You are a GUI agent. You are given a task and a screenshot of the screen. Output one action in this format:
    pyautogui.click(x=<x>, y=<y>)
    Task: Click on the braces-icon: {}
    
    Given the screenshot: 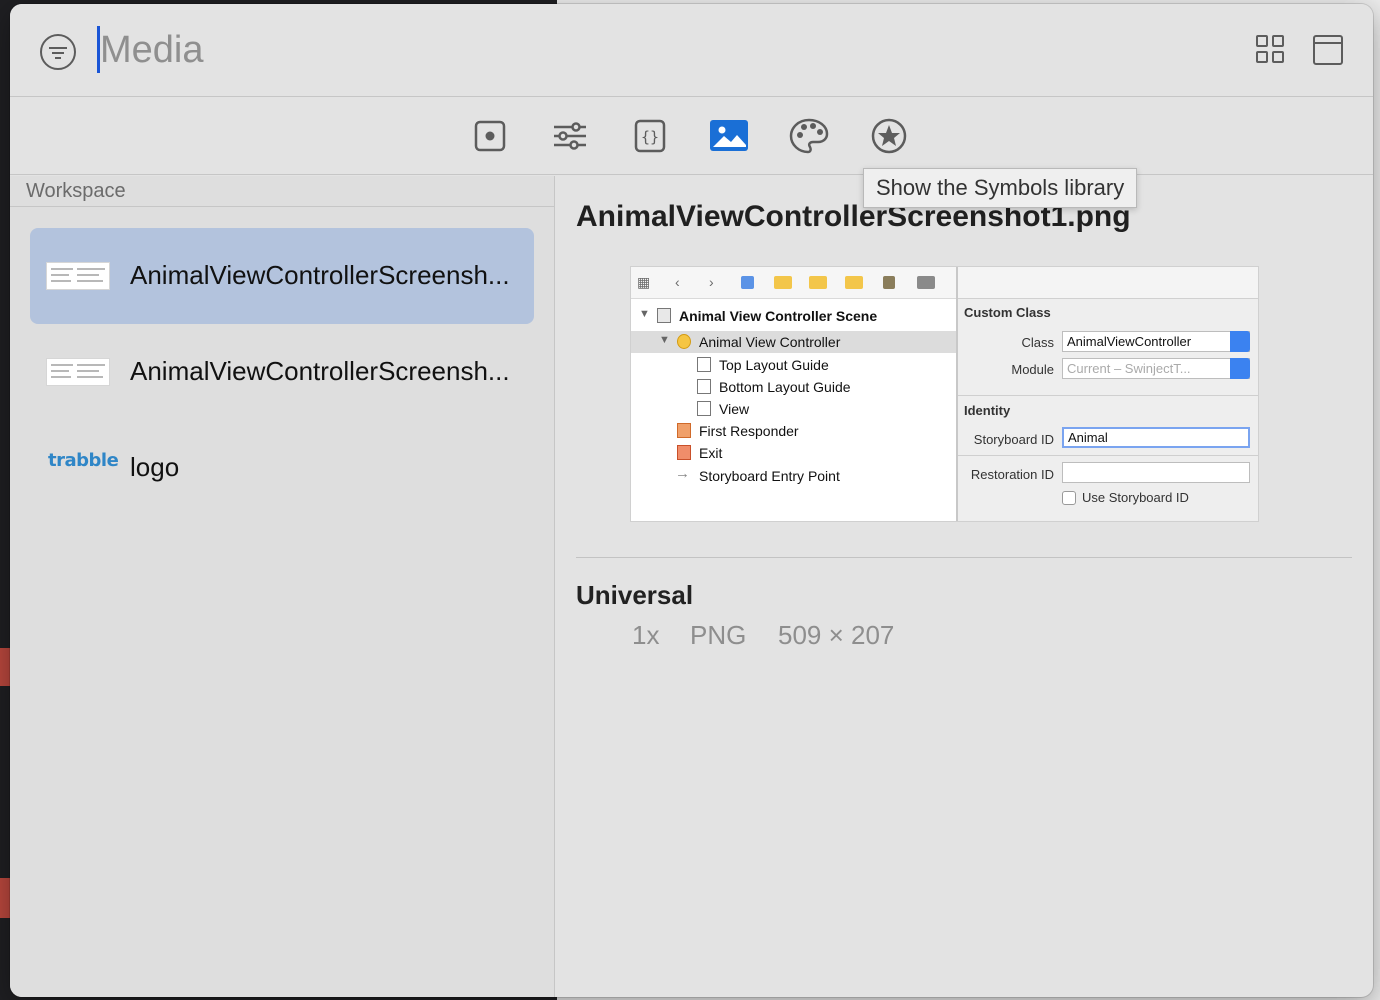 What is the action you would take?
    pyautogui.click(x=650, y=136)
    